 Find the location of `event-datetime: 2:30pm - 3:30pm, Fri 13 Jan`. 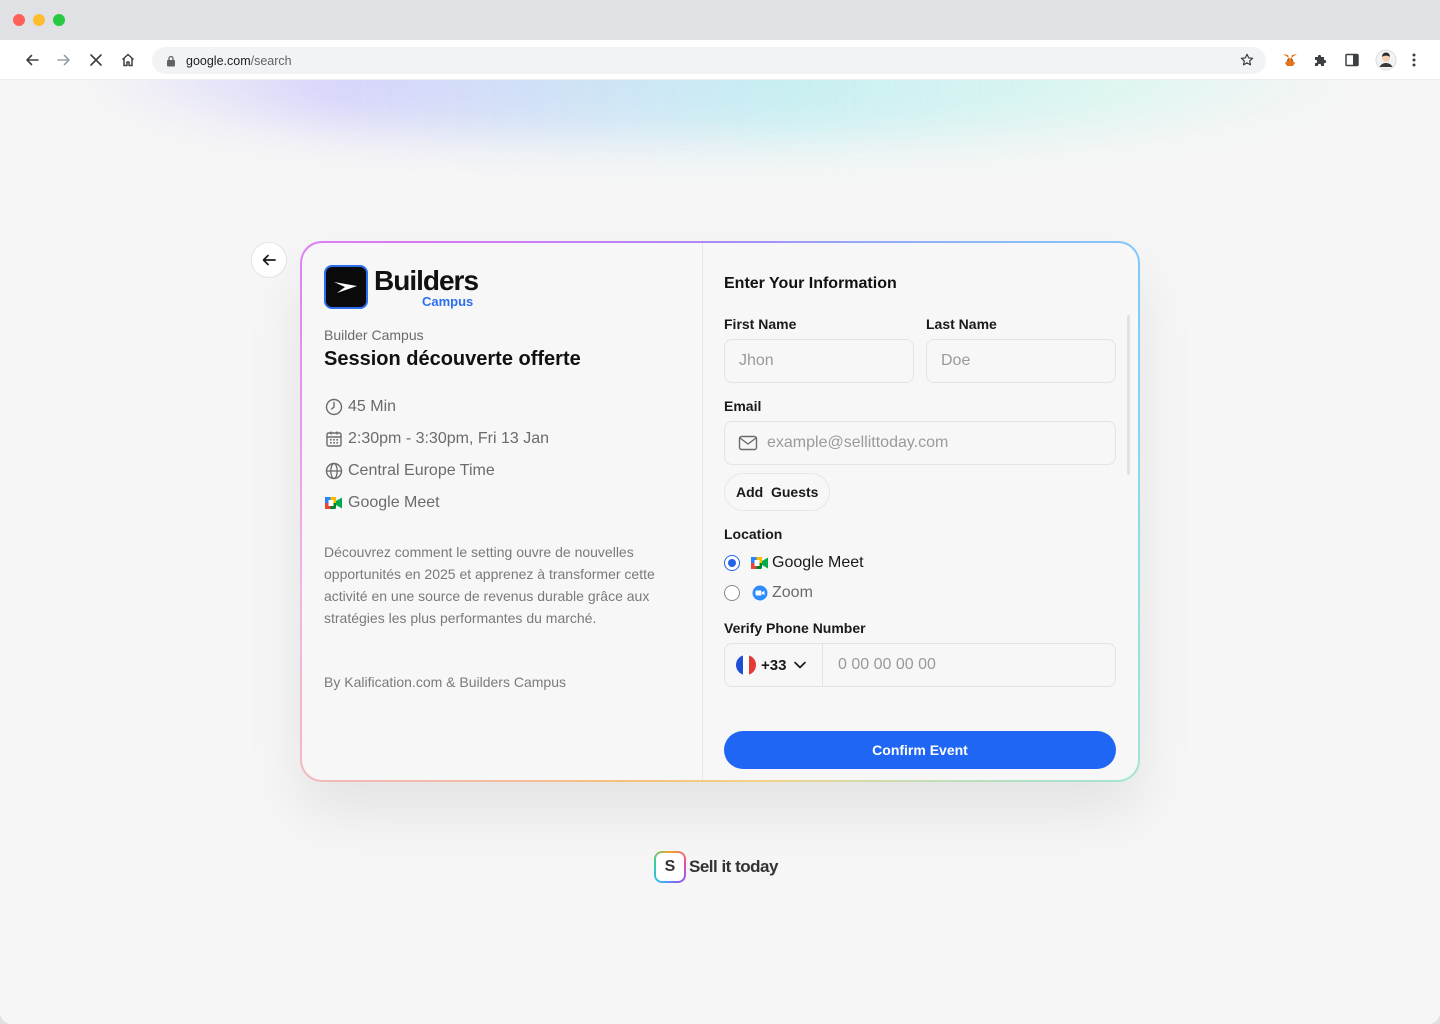

event-datetime: 2:30pm - 3:30pm, Fri 13 Jan is located at coordinates (436, 439).